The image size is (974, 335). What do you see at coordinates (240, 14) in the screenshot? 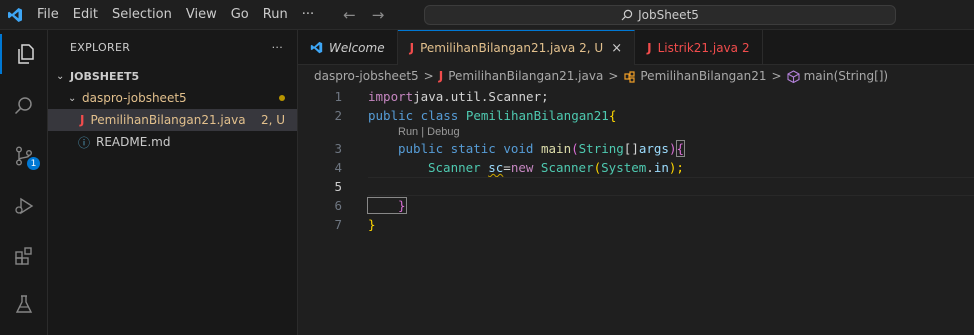
I see `menu-go: Go` at bounding box center [240, 14].